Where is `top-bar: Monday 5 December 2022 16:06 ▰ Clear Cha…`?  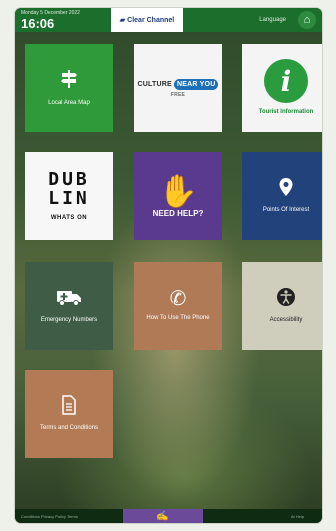
top-bar: Monday 5 December 2022 16:06 ▰ Clear Cha… is located at coordinates (168, 20).